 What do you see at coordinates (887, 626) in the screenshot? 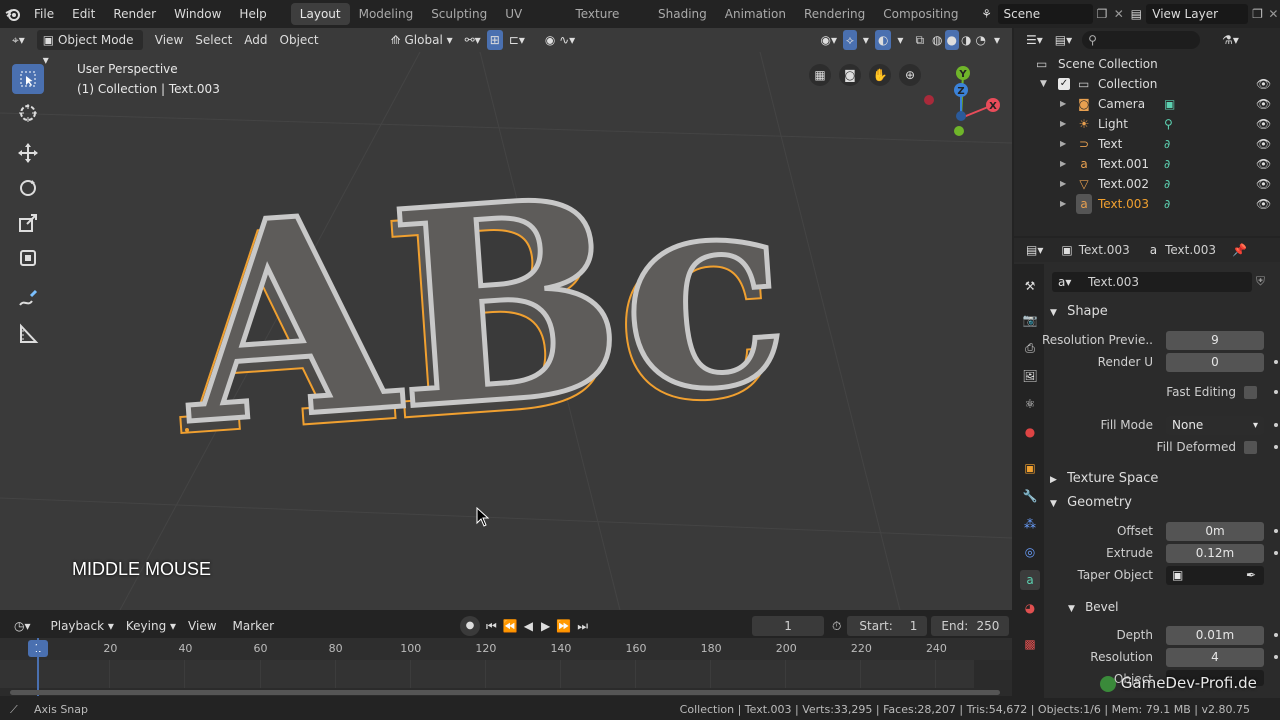
I see `start-frame-field: Start: 1` at bounding box center [887, 626].